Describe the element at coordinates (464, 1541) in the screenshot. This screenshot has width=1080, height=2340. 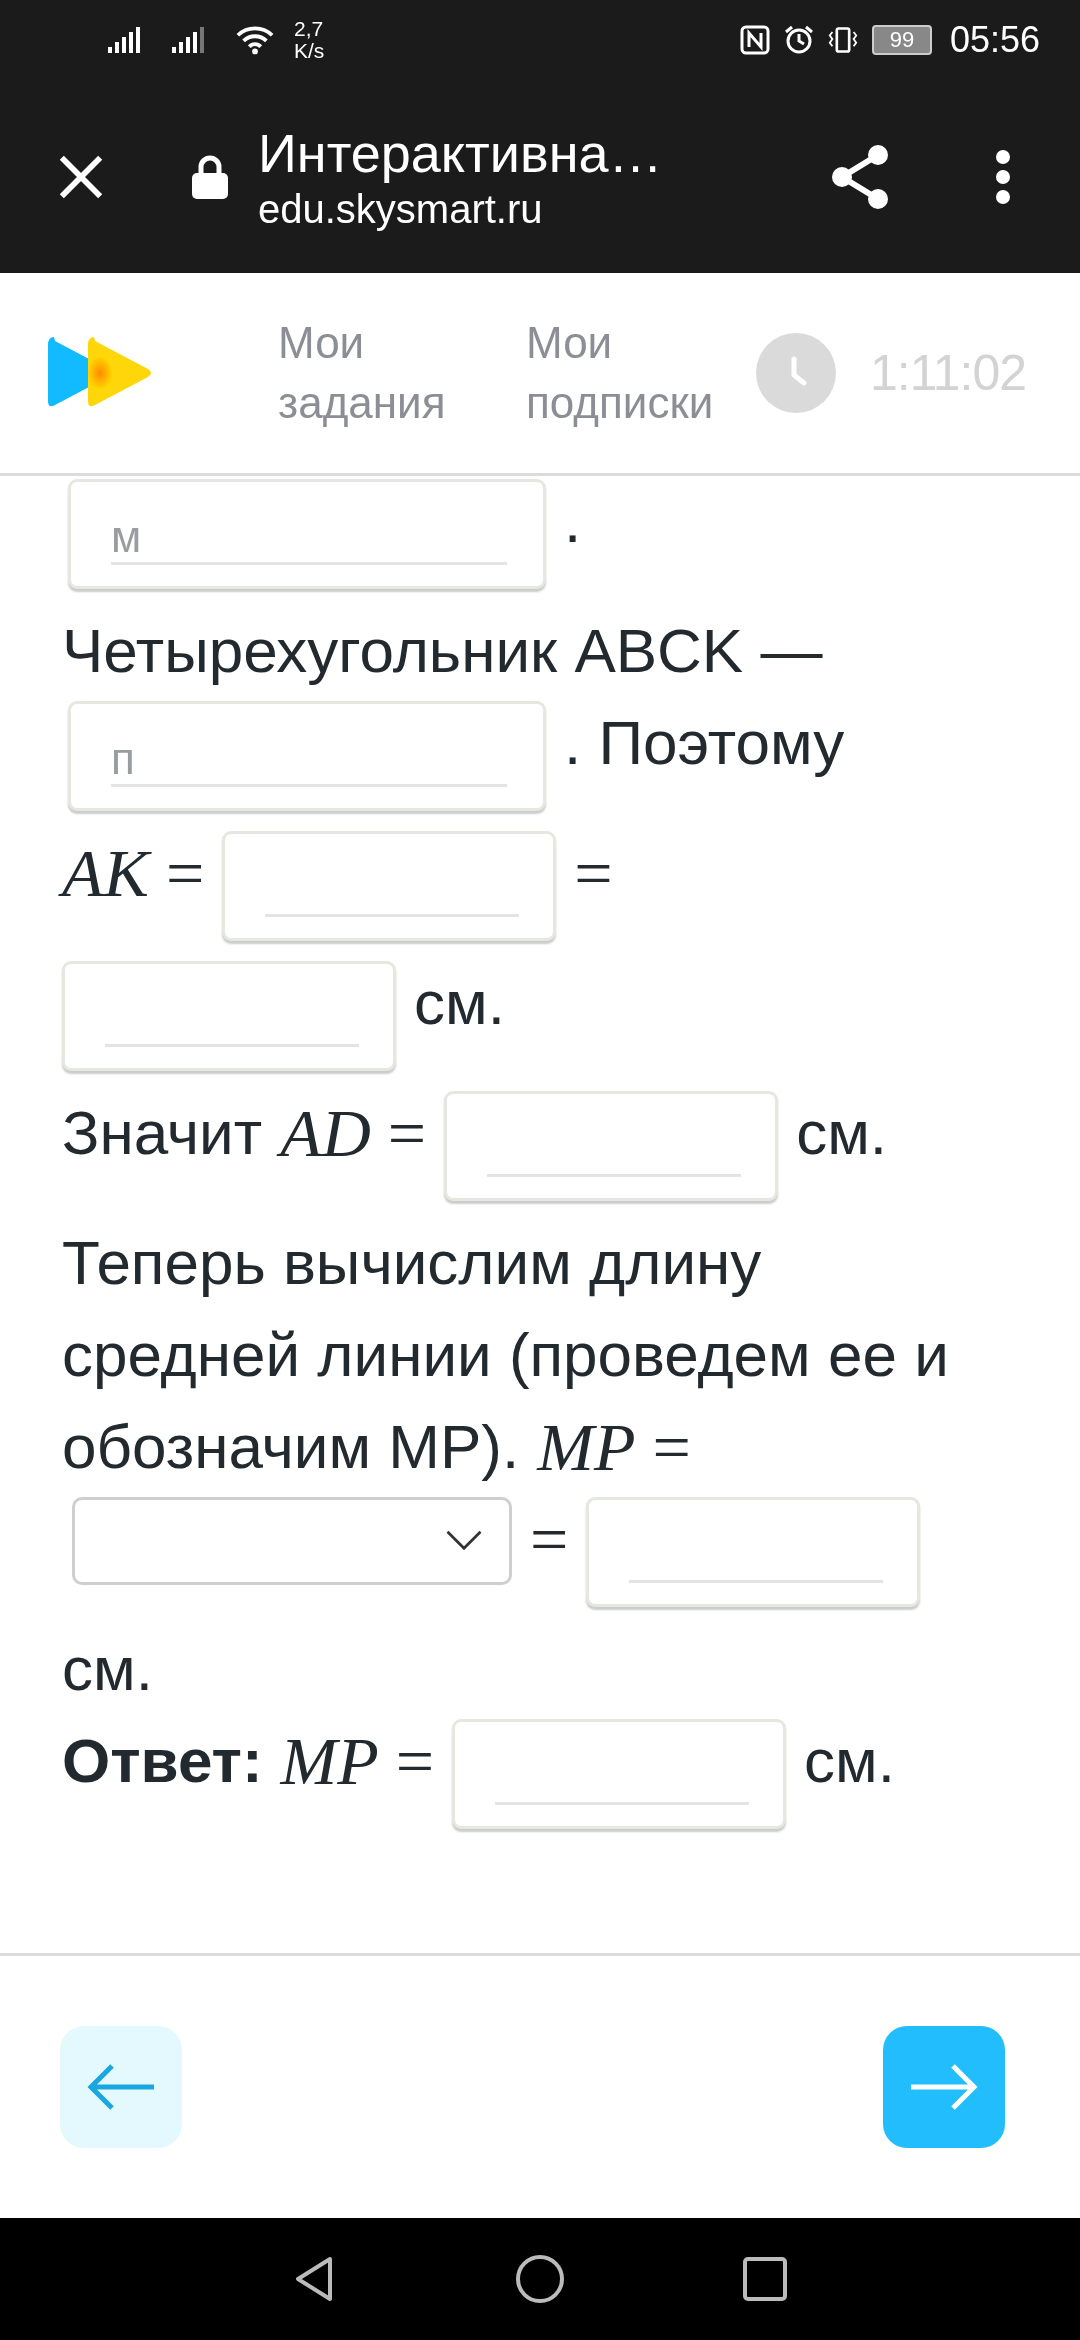
I see `chevron-icon` at that location.